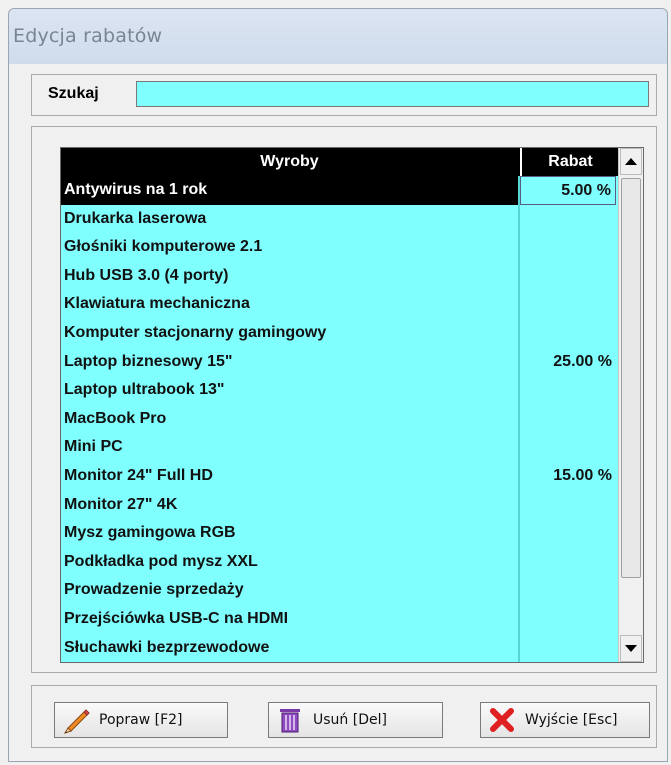  I want to click on arrow-up-icon, so click(631, 161).